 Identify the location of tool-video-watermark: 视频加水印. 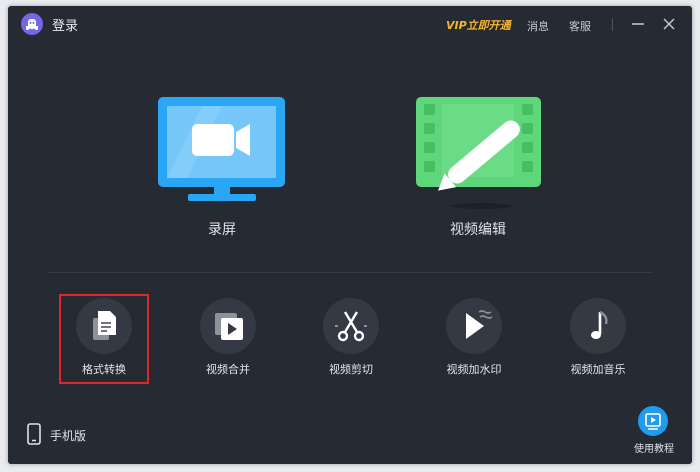
(475, 341).